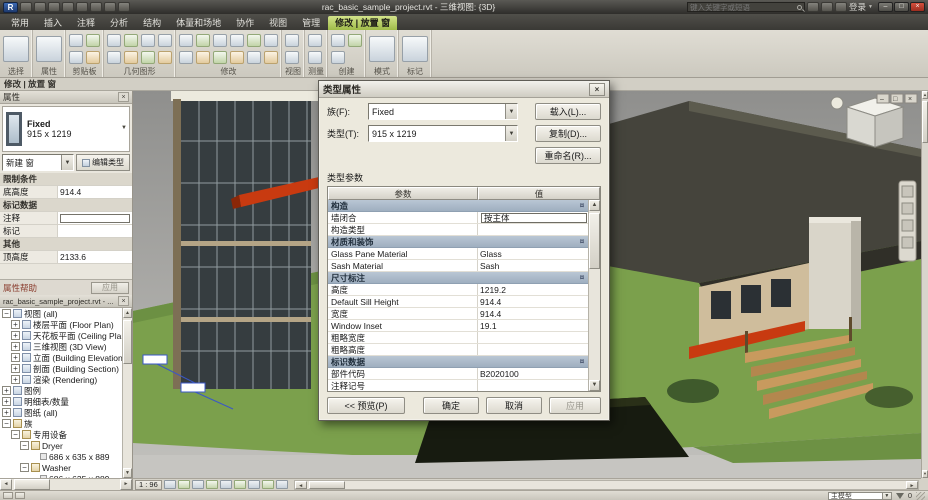 This screenshot has height=500, width=928. Describe the element at coordinates (114, 57) in the screenshot. I see `cut-geometry-icon` at that location.